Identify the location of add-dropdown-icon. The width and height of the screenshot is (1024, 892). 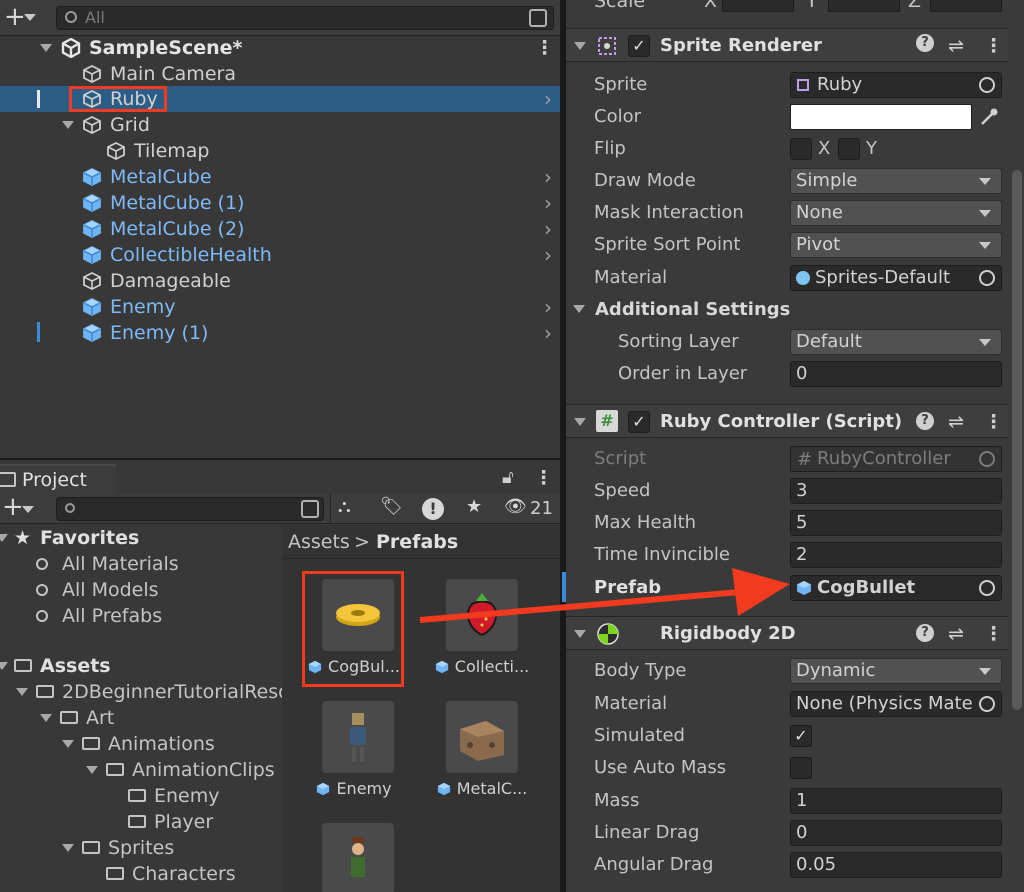
(30, 17).